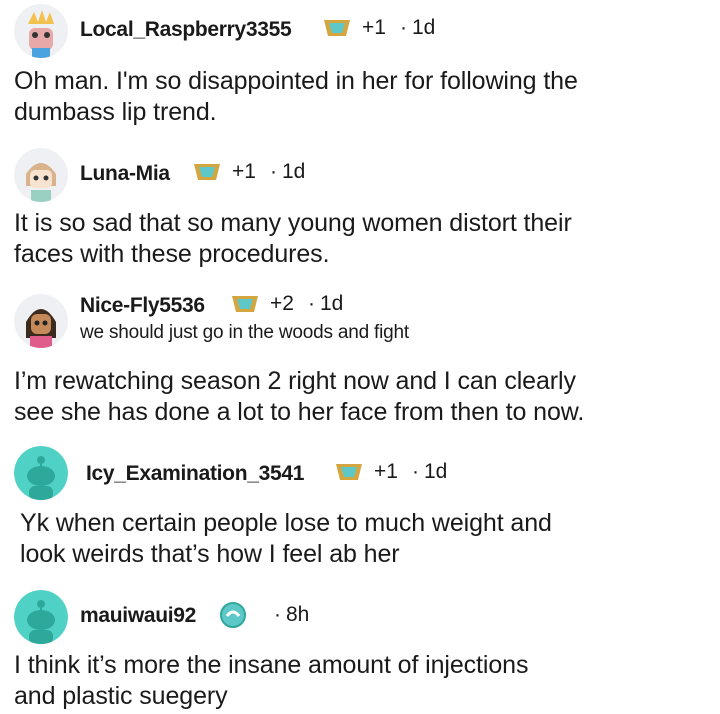 The height and width of the screenshot is (714, 720). Describe the element at coordinates (298, 614) in the screenshot. I see `timestamp: 8h` at that location.